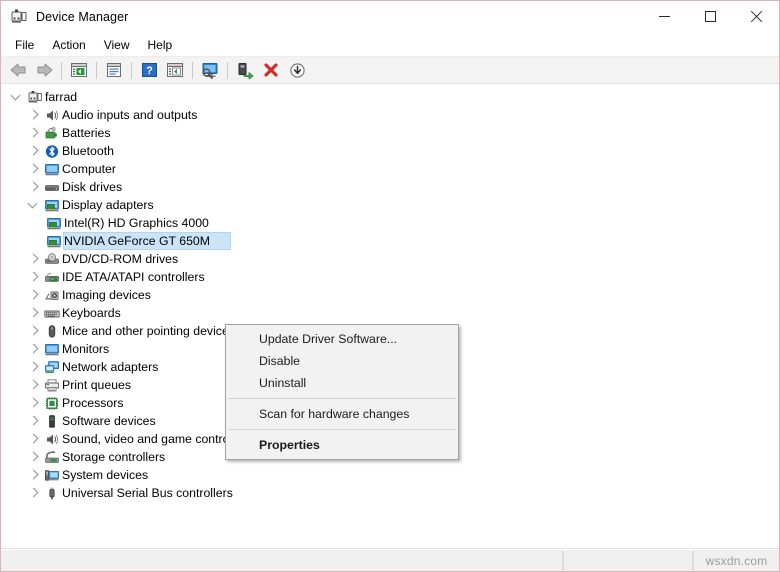 This screenshot has width=780, height=572. Describe the element at coordinates (52, 349) in the screenshot. I see `monitor-icon` at that location.